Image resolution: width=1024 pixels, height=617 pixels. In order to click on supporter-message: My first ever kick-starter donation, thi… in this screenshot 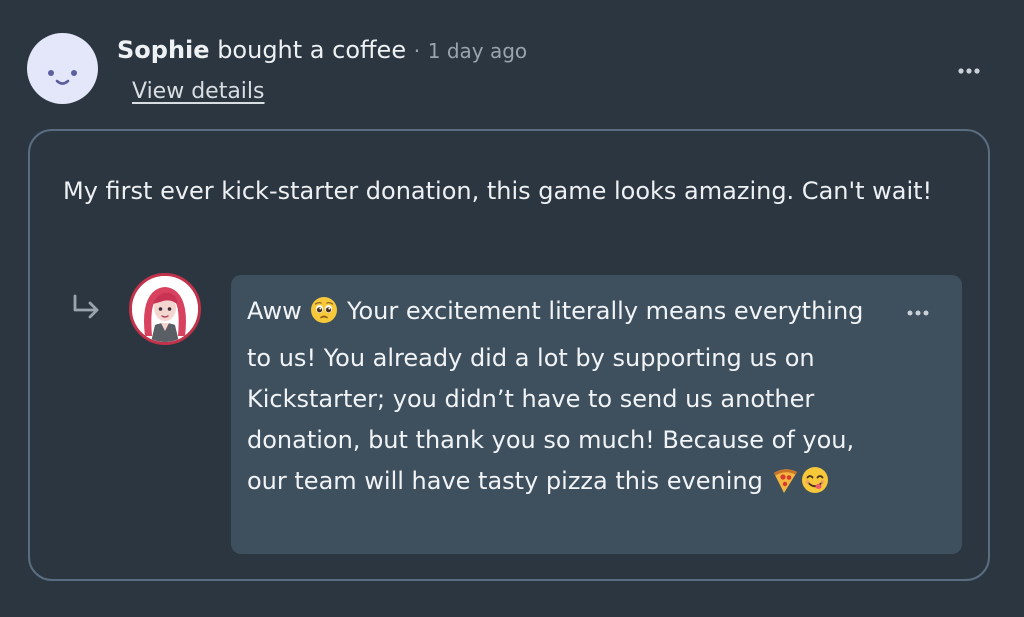, I will do `click(498, 191)`.